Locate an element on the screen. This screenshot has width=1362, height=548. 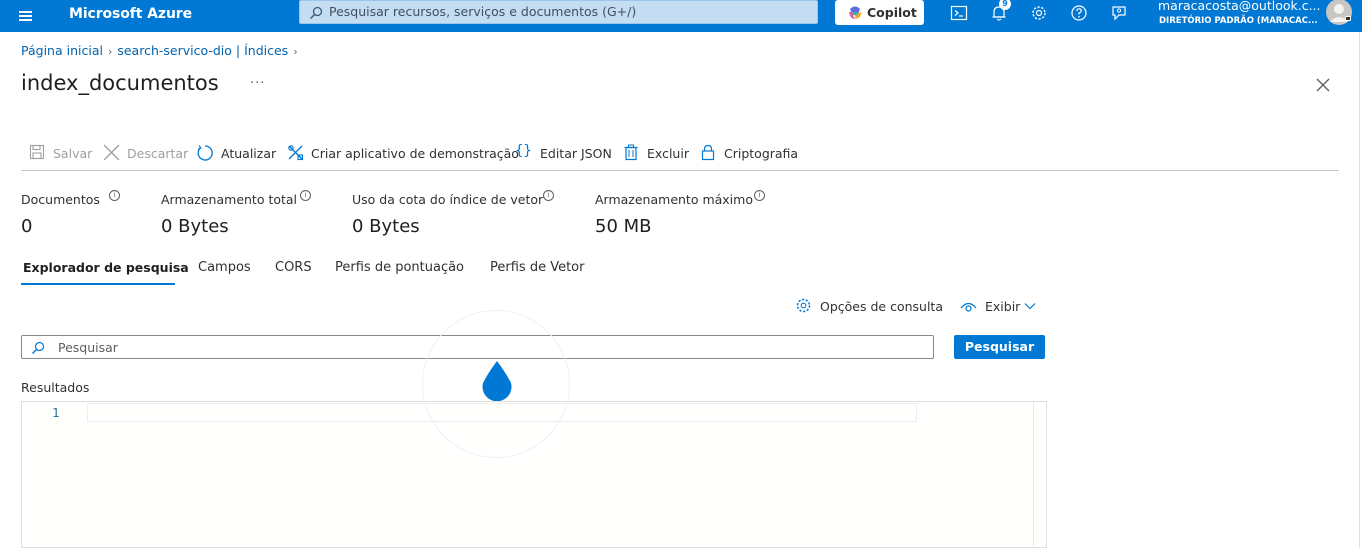
breadcrumb-service-indexes: search-servico-dio | Índices is located at coordinates (202, 50).